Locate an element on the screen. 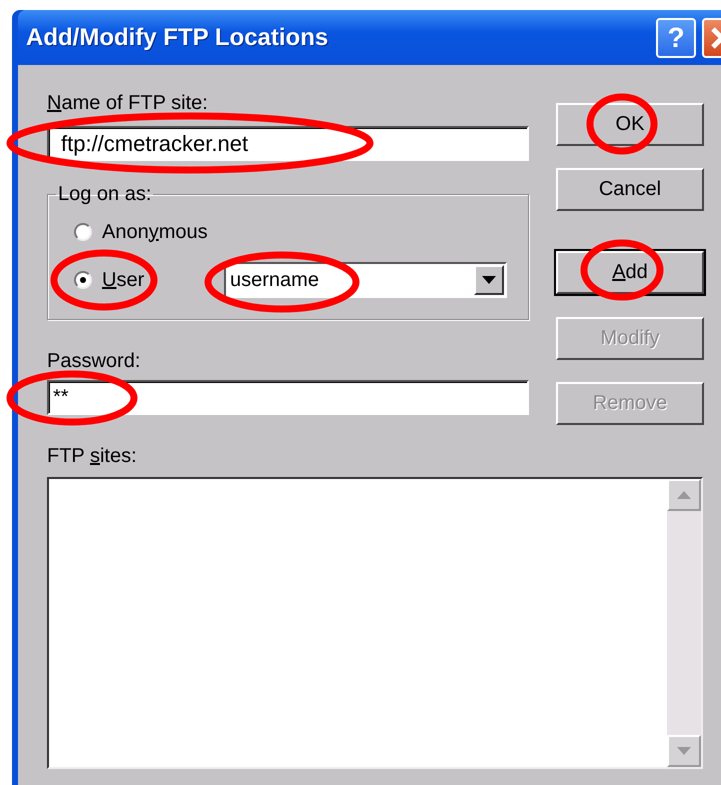  radio-option: Anonymous is located at coordinates (149, 232).